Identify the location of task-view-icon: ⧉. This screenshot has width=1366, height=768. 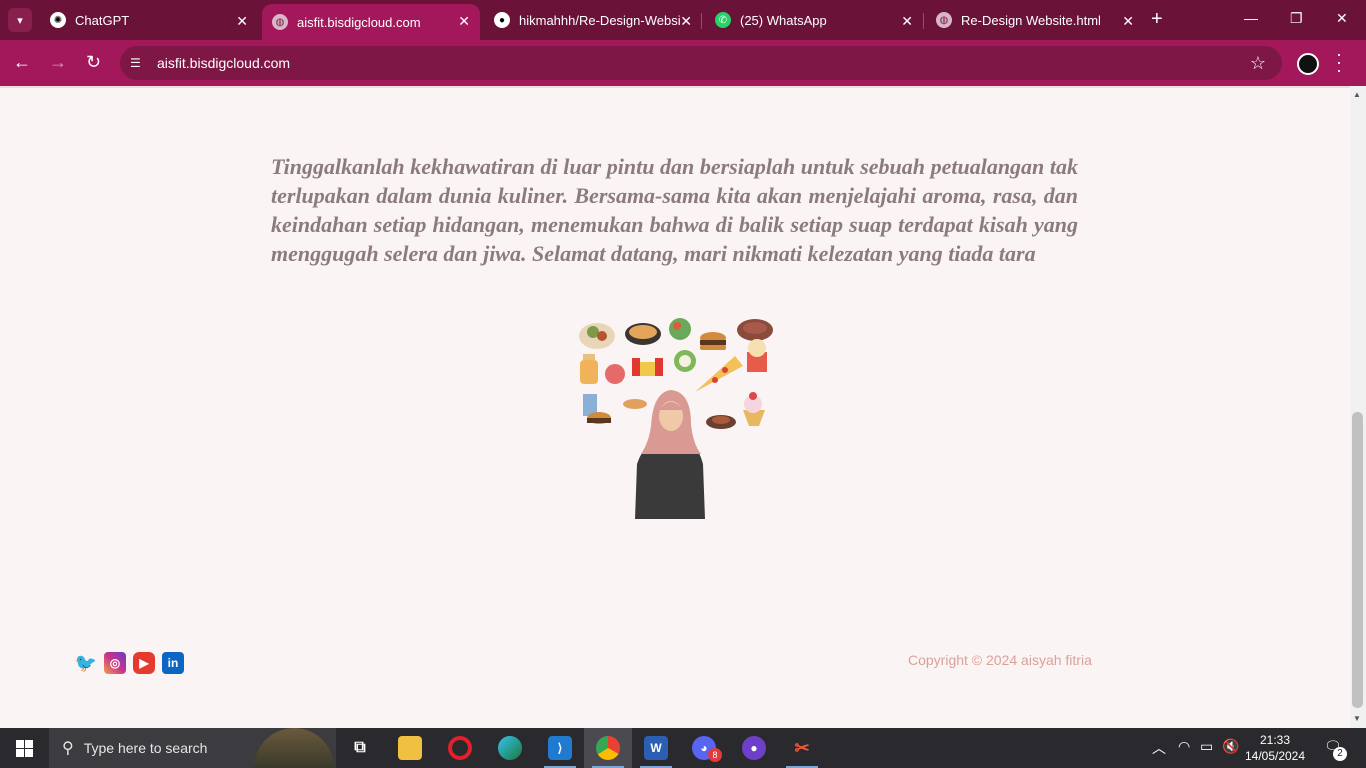
(360, 747).